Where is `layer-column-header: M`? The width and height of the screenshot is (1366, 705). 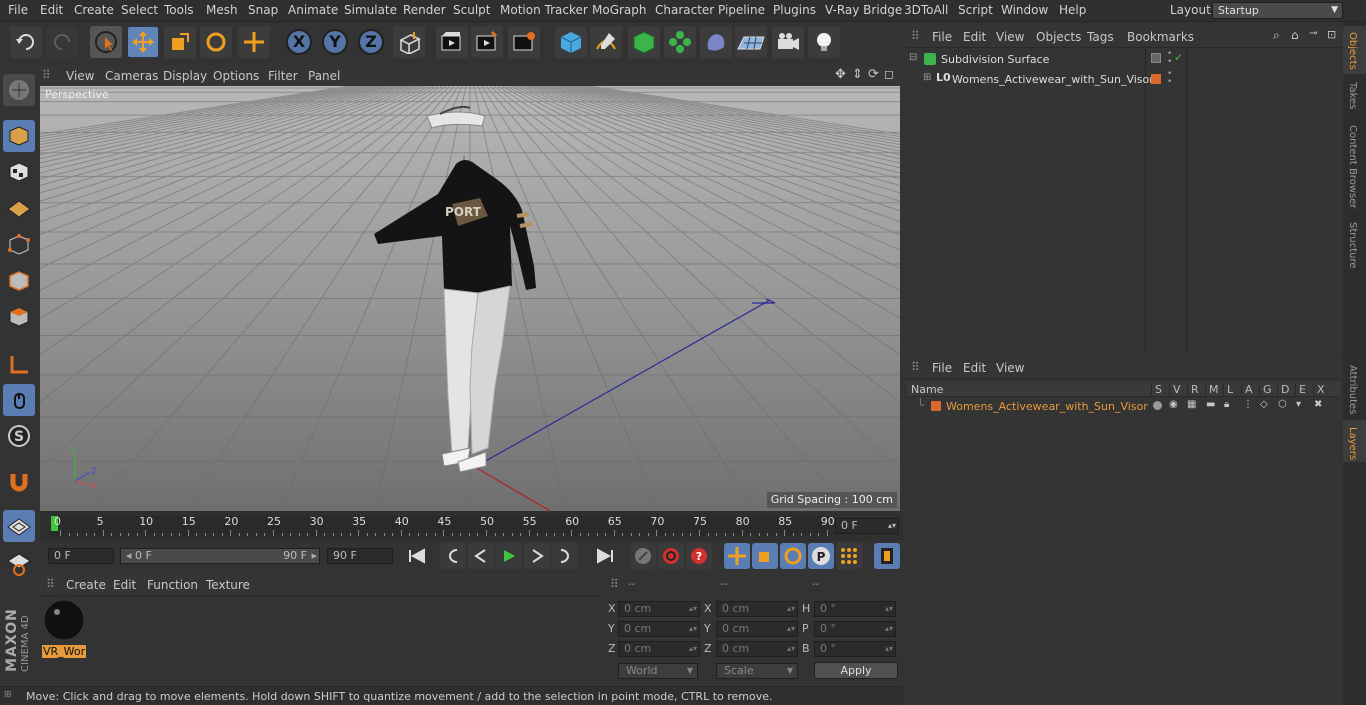
layer-column-header: M is located at coordinates (1212, 389).